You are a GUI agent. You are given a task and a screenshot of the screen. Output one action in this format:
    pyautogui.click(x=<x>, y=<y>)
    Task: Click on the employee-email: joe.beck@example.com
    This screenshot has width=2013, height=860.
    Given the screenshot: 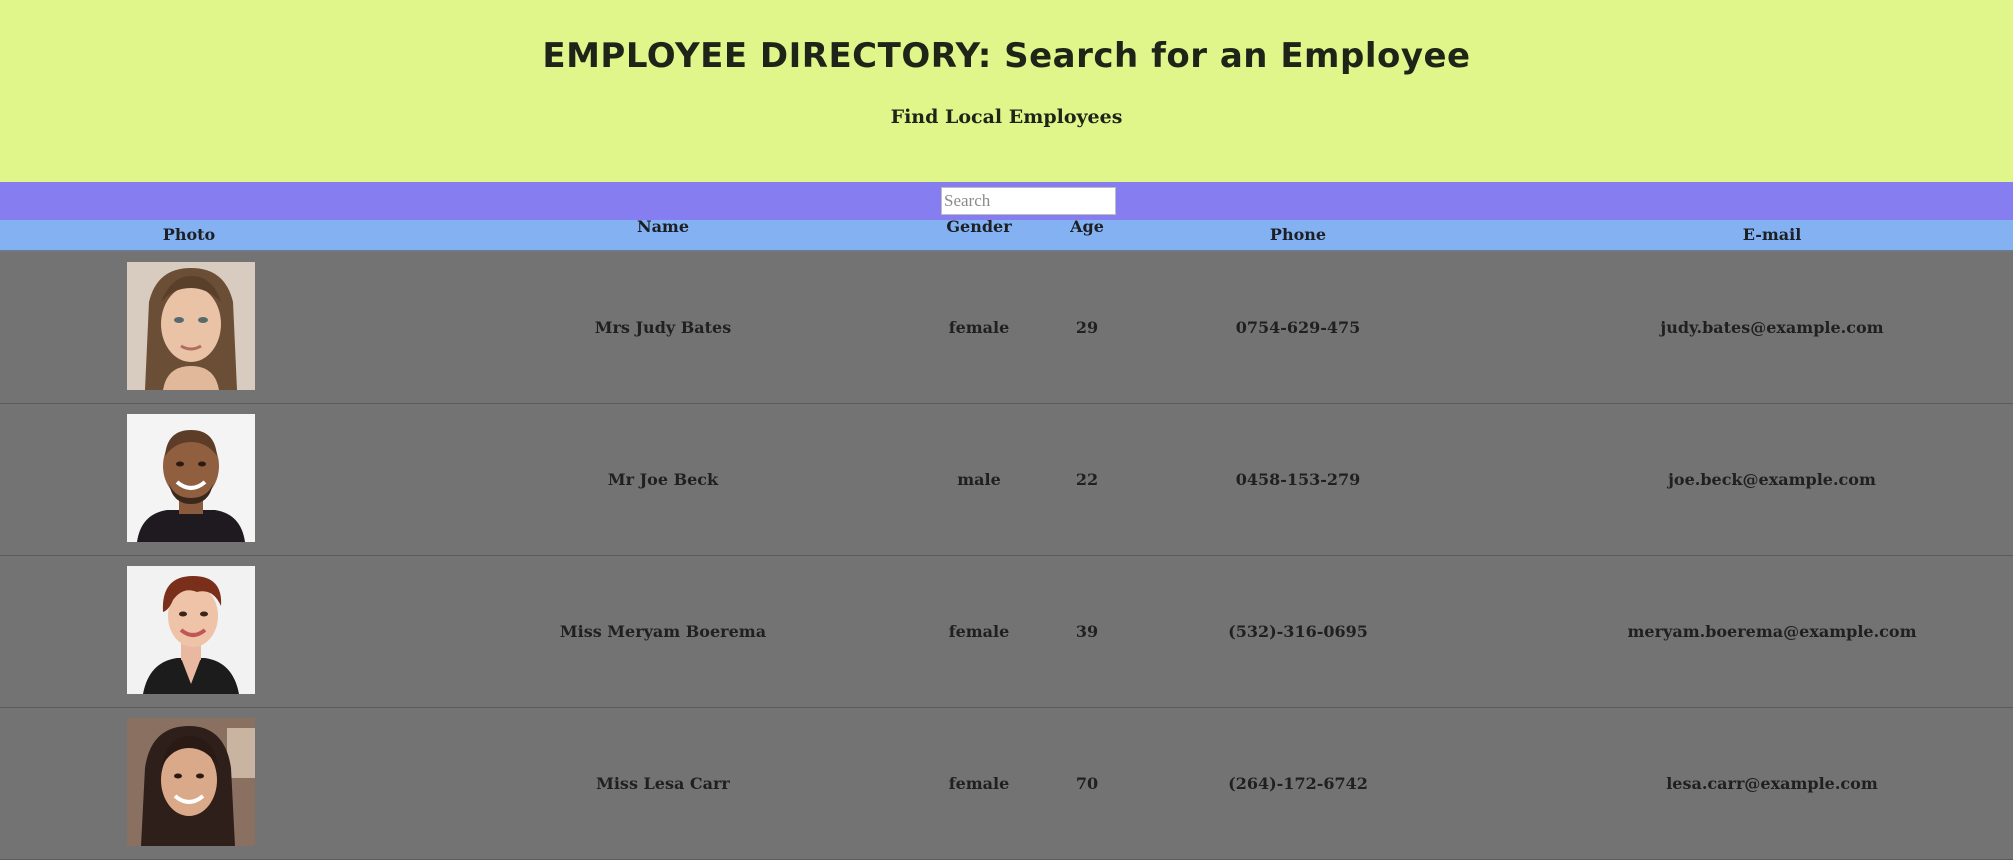 What is the action you would take?
    pyautogui.click(x=1772, y=479)
    